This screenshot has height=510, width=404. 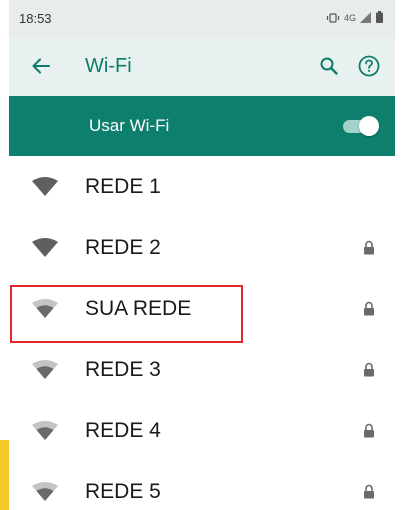 What do you see at coordinates (202, 369) in the screenshot?
I see `network-item-rede-3: REDE 3` at bounding box center [202, 369].